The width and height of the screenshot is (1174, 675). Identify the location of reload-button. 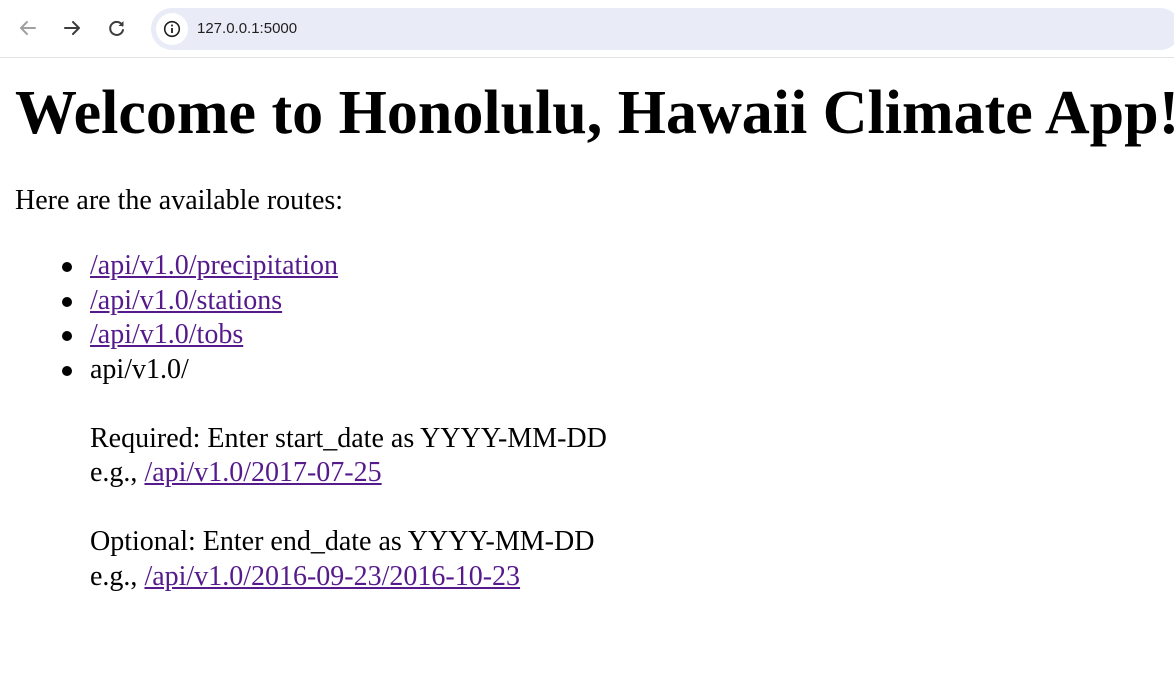
(117, 28).